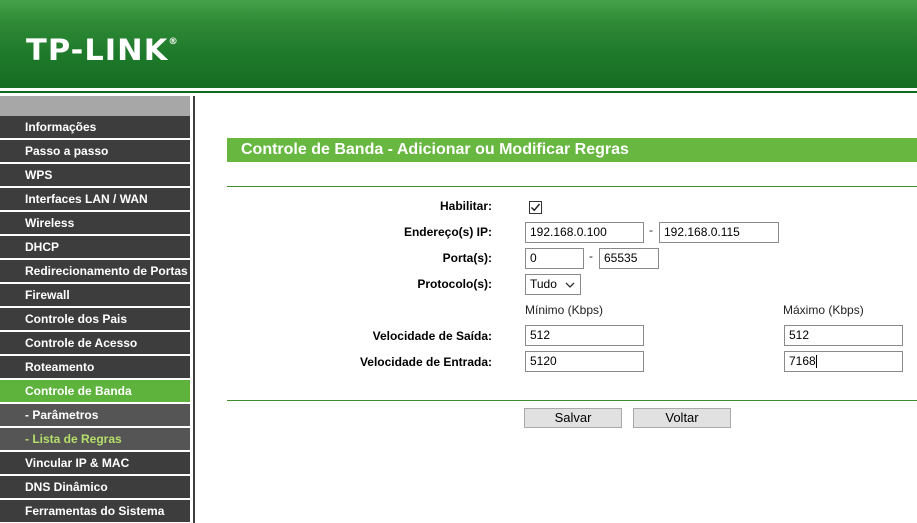 The height and width of the screenshot is (523, 917). Describe the element at coordinates (95, 391) in the screenshot. I see `sidebar-item: Controle de Banda` at that location.